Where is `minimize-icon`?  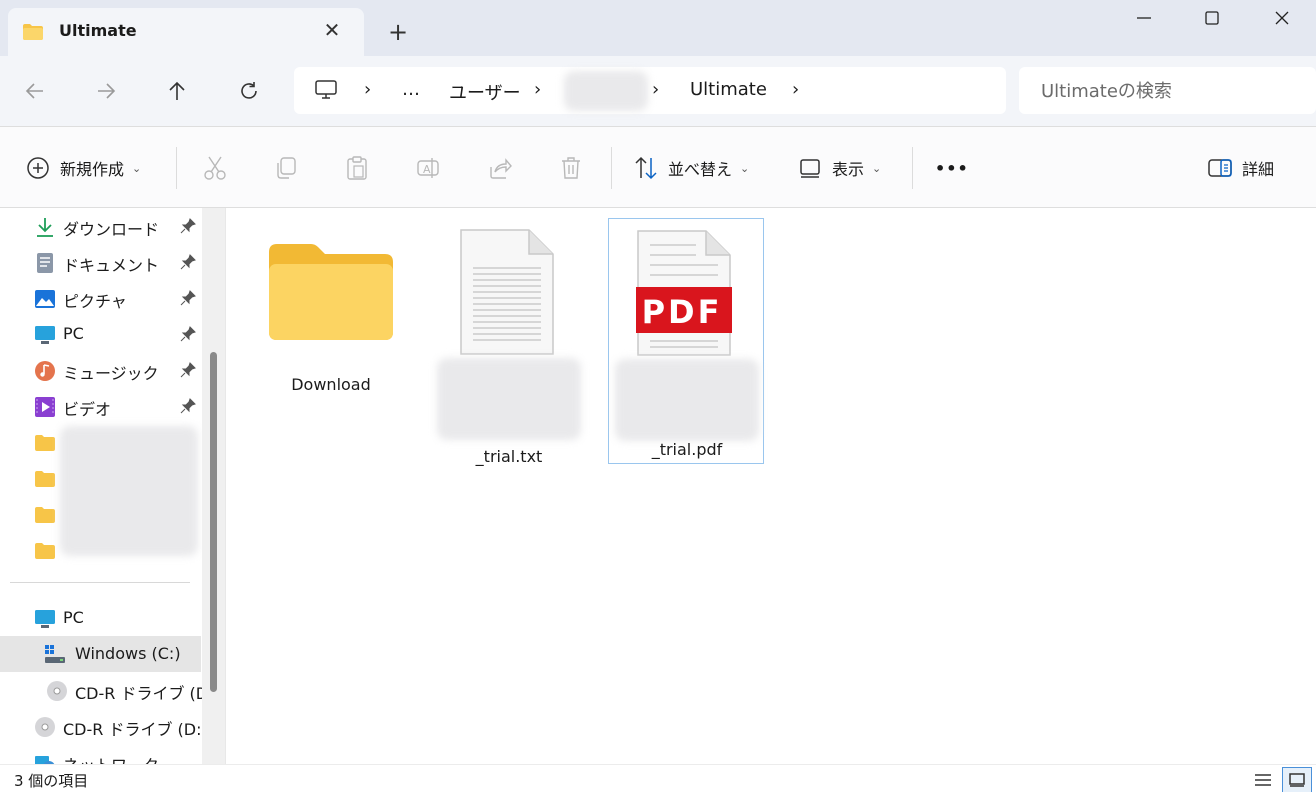
minimize-icon is located at coordinates (1144, 18).